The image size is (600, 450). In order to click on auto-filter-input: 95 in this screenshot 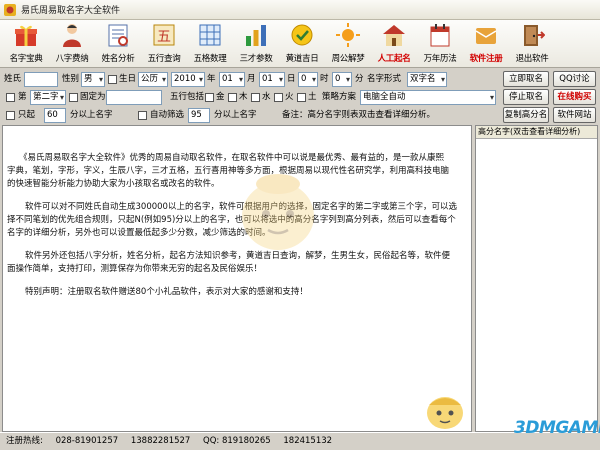, I will do `click(199, 115)`.